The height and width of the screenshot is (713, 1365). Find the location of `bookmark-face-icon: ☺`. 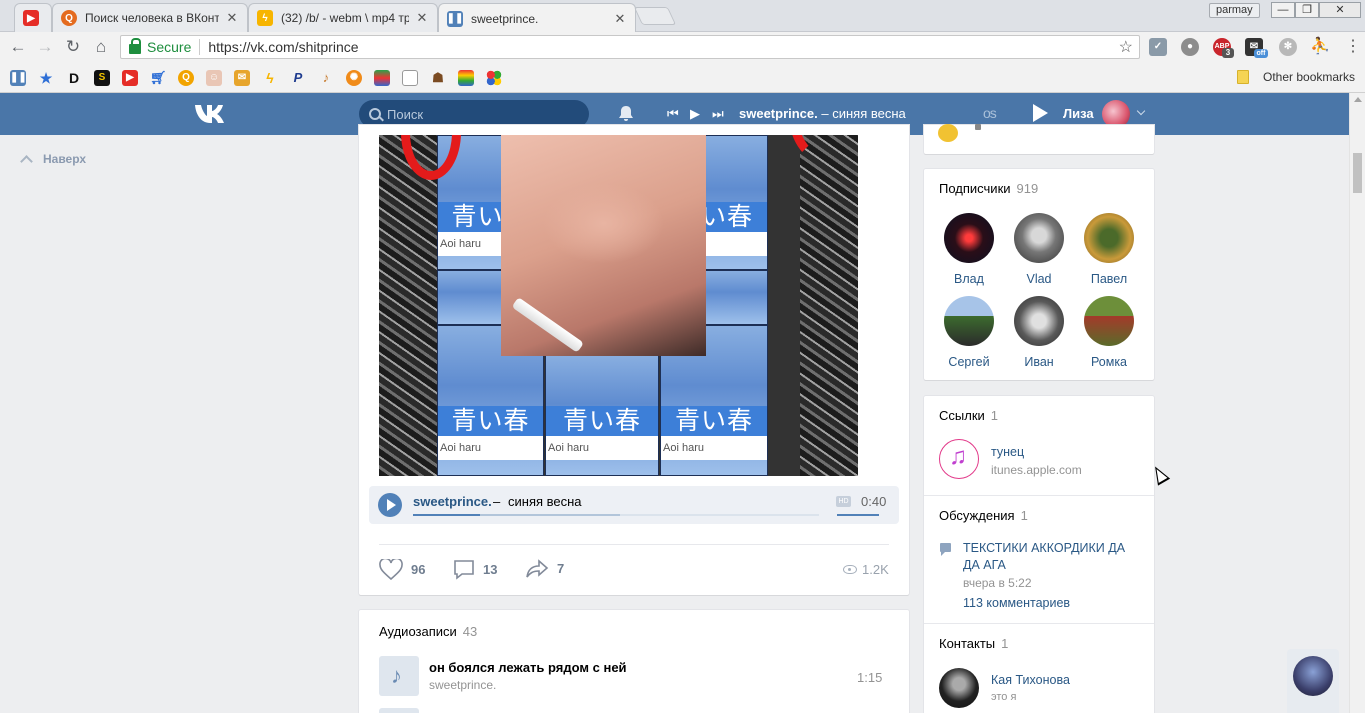

bookmark-face-icon: ☺ is located at coordinates (214, 78).